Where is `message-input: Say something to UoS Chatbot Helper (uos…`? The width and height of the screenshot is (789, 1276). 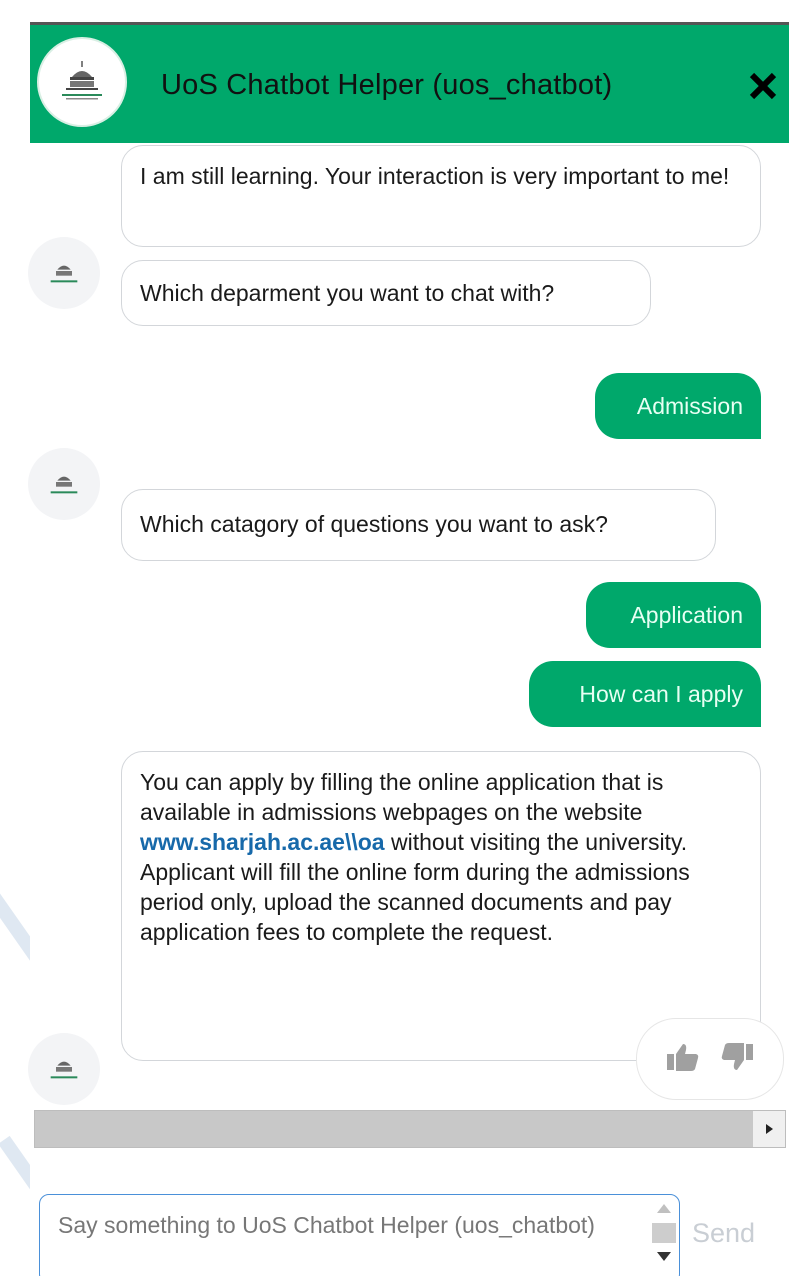
message-input: Say something to UoS Chatbot Helper (uos… is located at coordinates (359, 1235).